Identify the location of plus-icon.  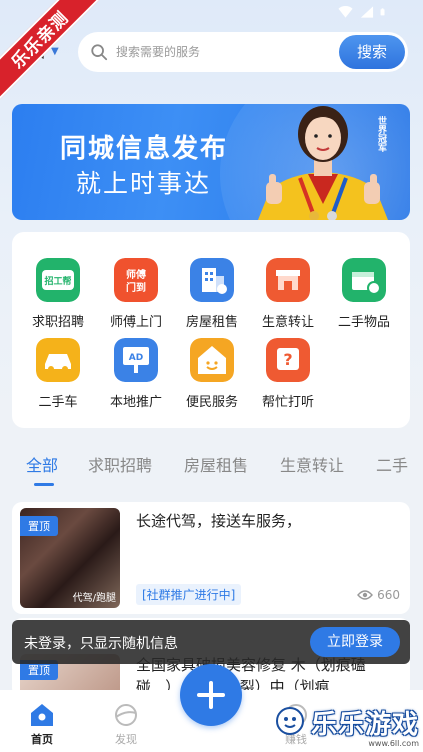
(211, 695).